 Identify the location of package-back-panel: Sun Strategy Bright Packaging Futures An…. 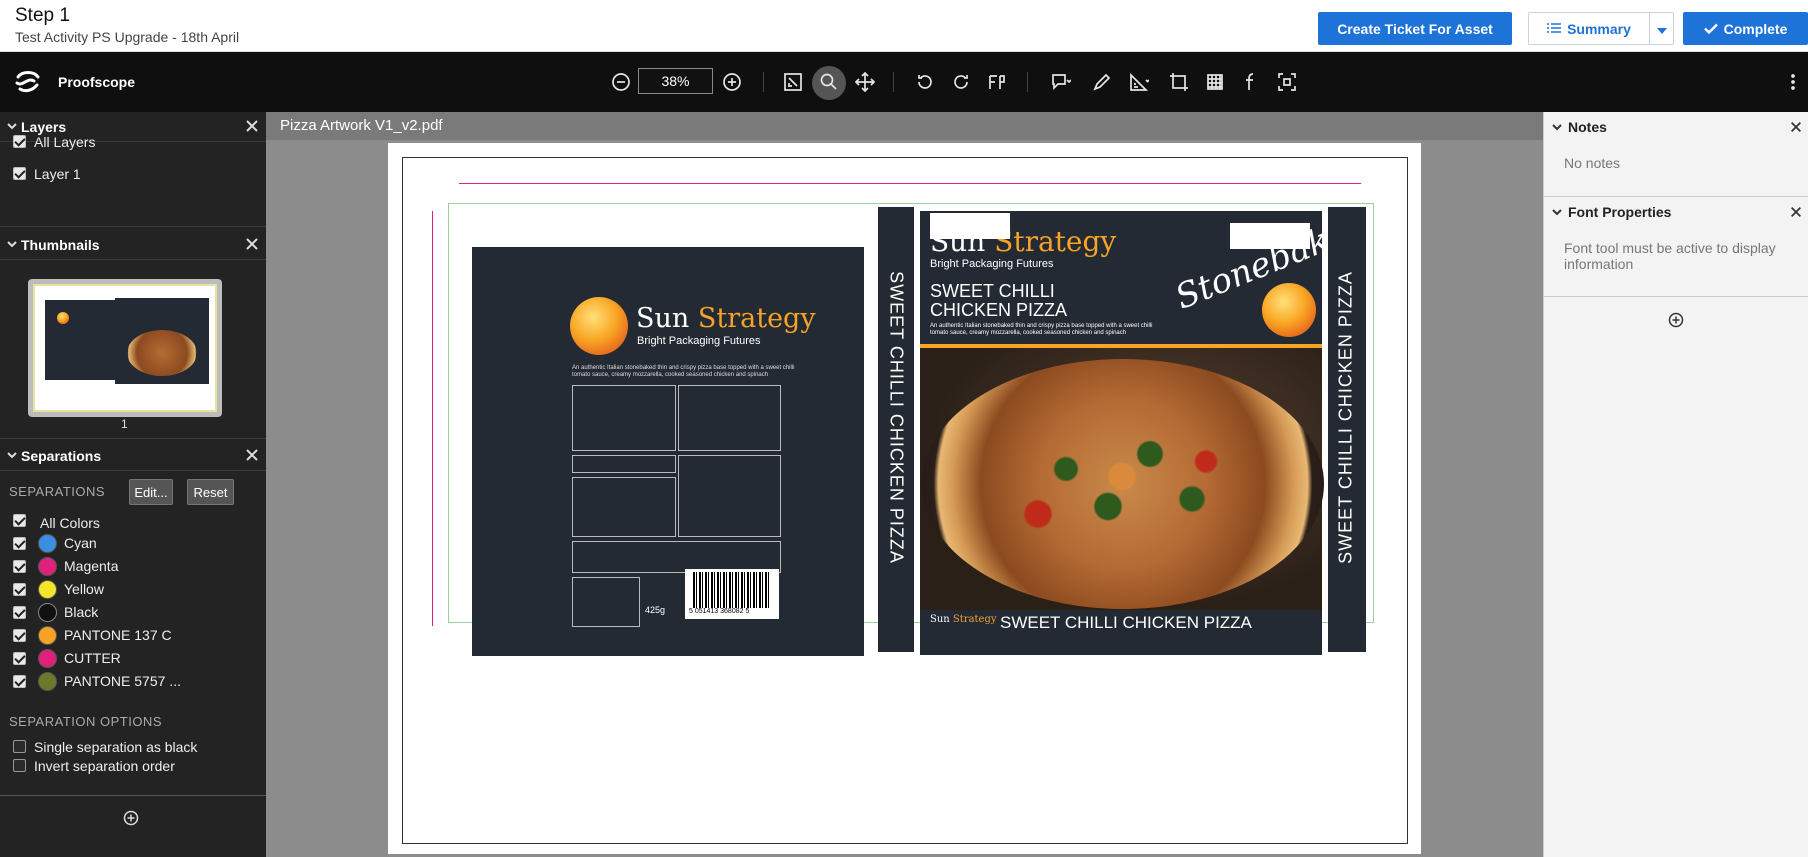
(668, 451).